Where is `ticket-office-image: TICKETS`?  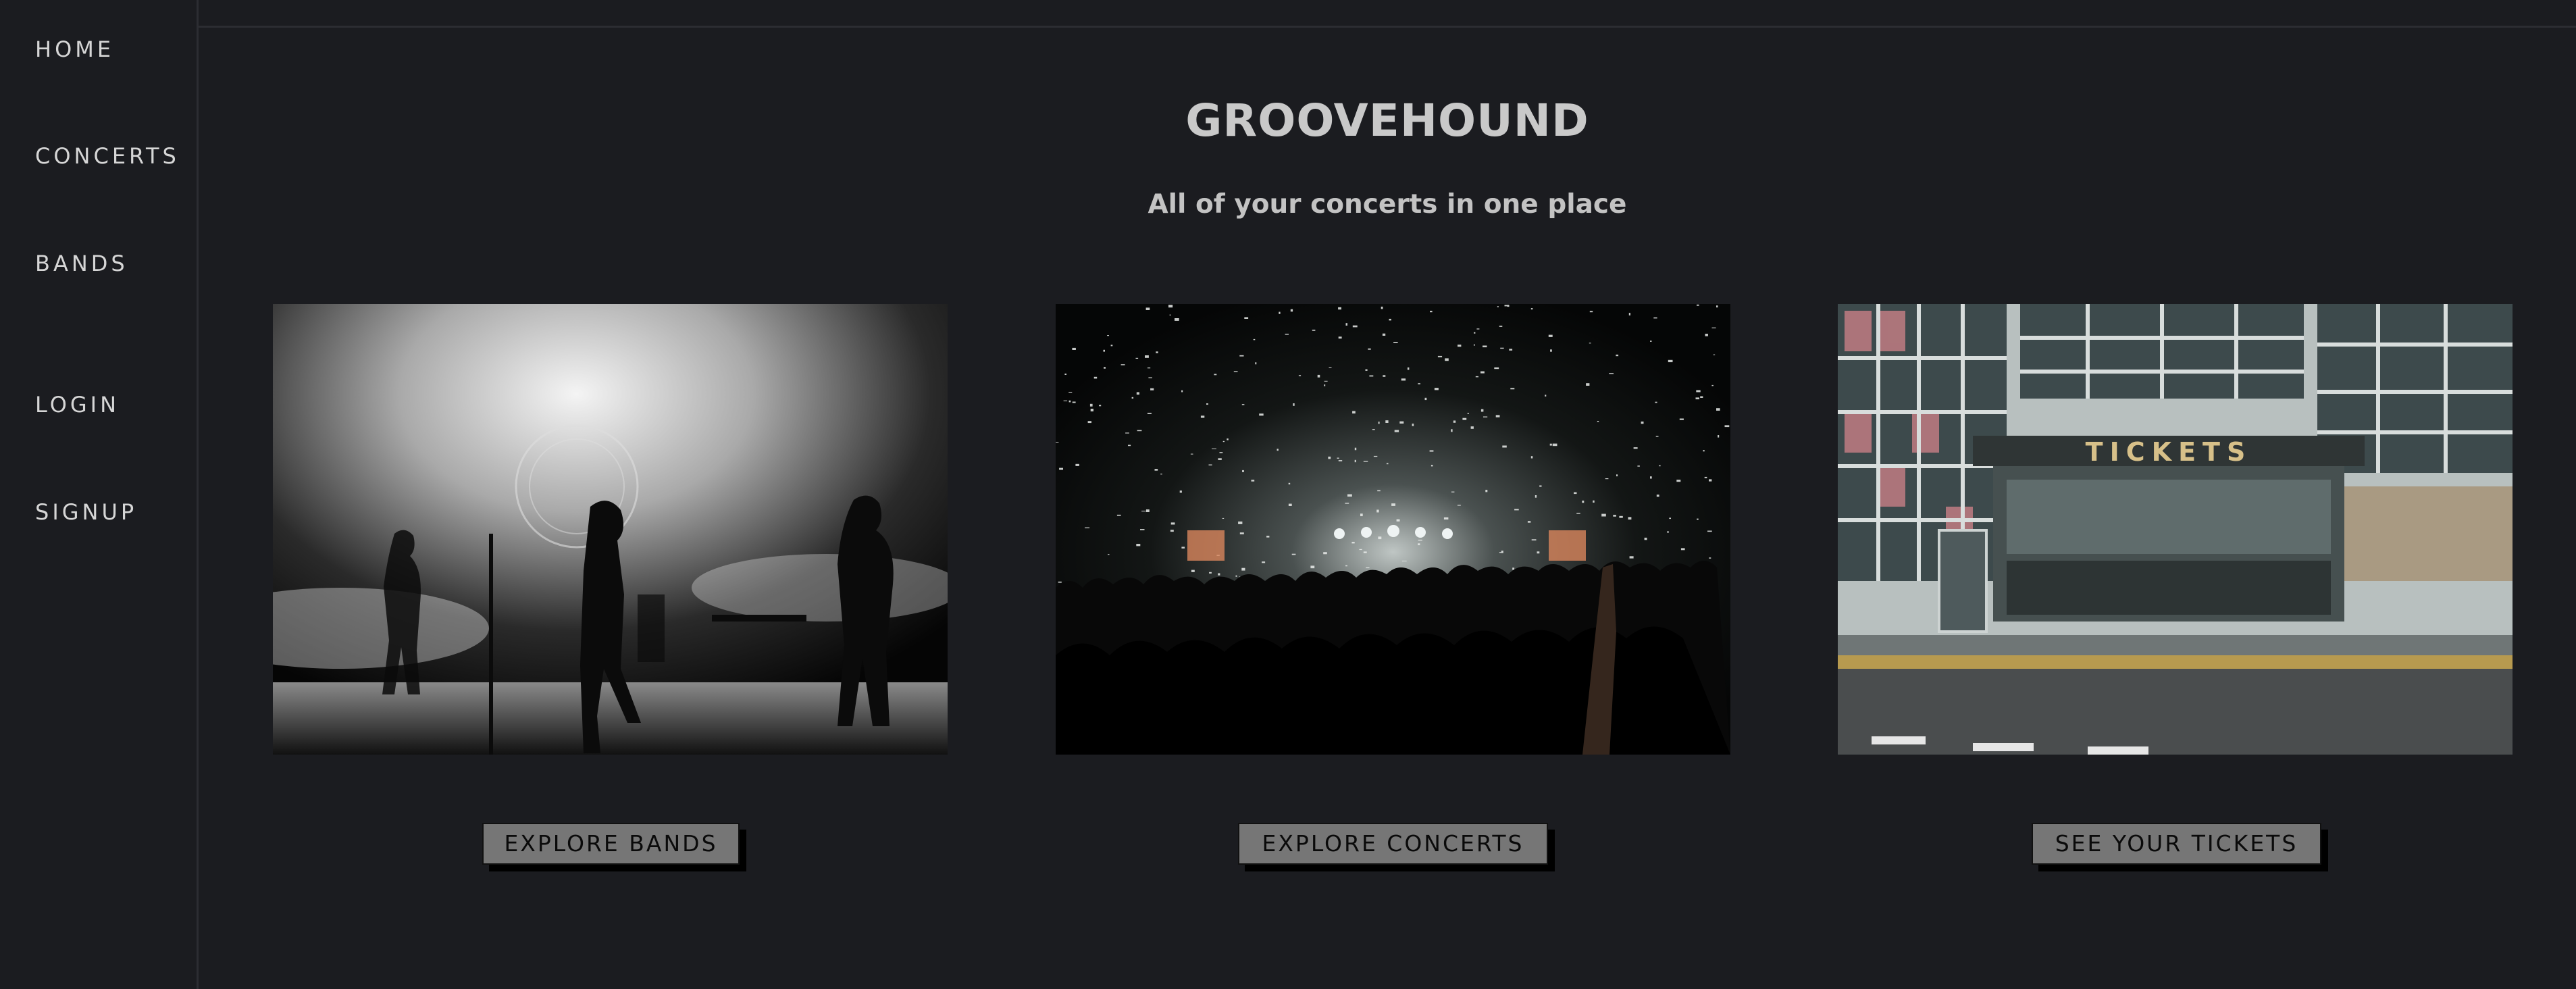
ticket-office-image: TICKETS is located at coordinates (2175, 529).